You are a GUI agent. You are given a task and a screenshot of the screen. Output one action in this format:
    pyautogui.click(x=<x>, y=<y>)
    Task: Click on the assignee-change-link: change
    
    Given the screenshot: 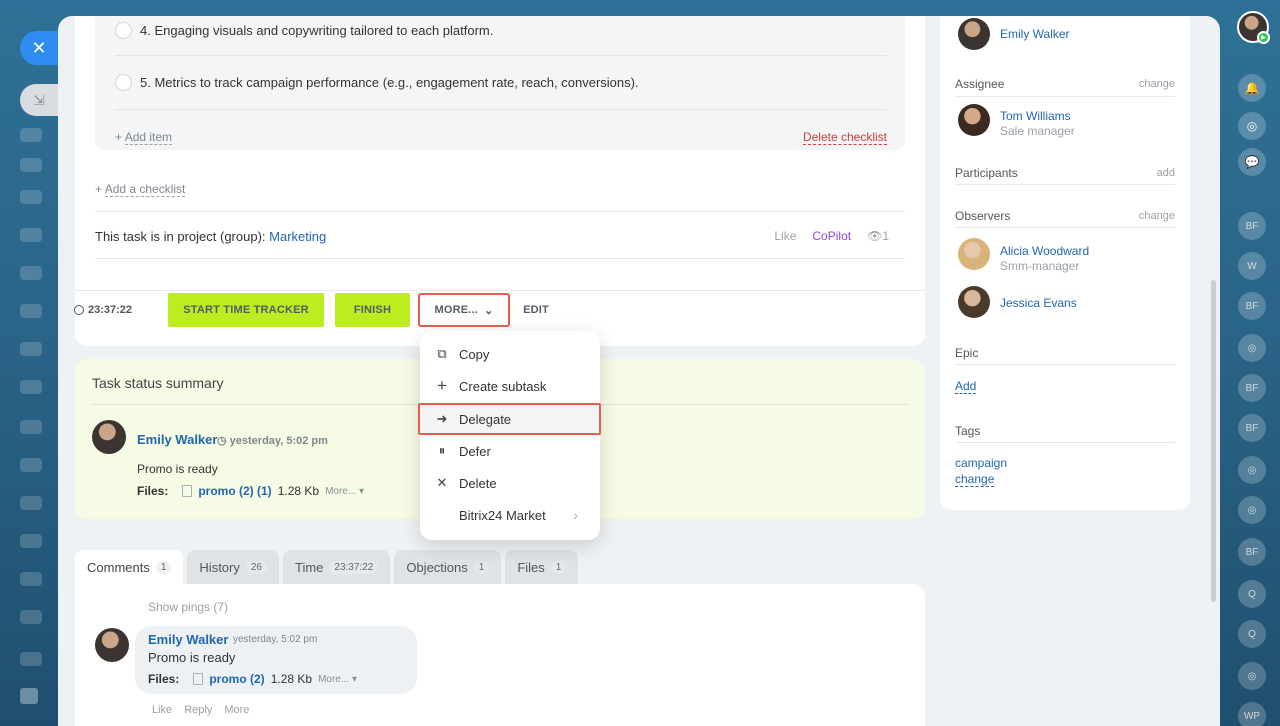 What is the action you would take?
    pyautogui.click(x=1157, y=84)
    